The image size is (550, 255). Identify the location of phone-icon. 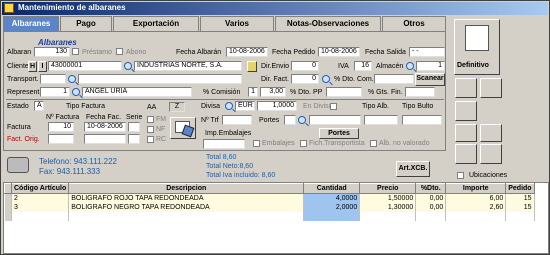
(18, 165).